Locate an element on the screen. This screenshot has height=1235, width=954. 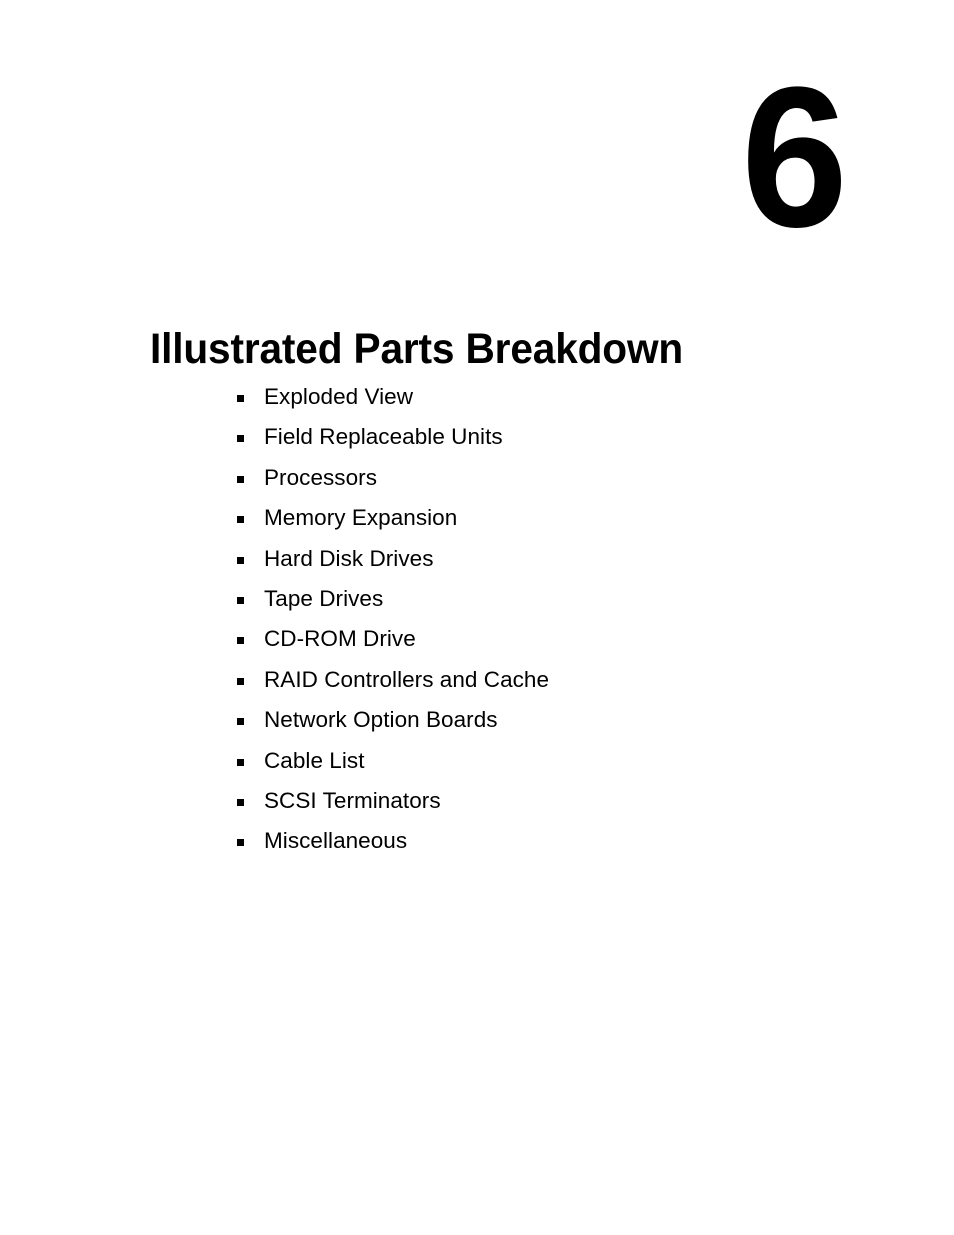
list-item-label: Miscellaneous is located at coordinates (336, 841).